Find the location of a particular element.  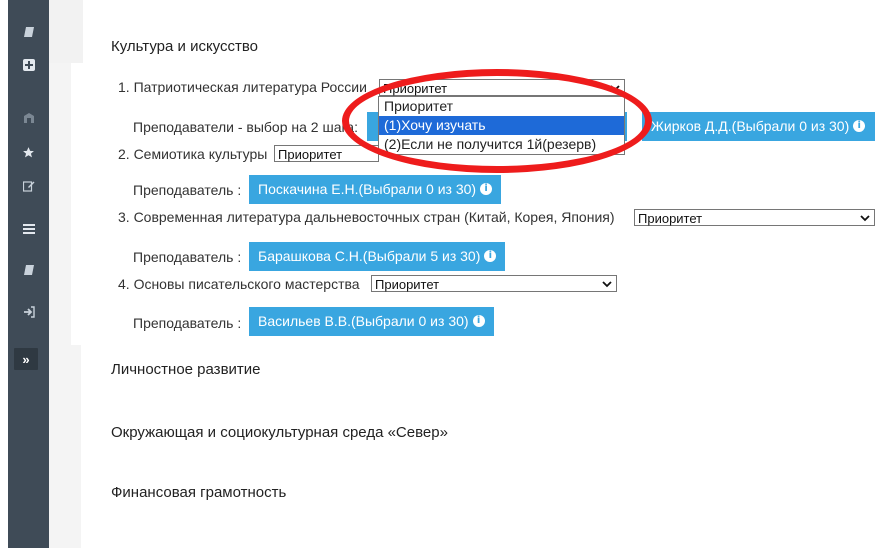

chevron-right-icon: » is located at coordinates (26, 359).